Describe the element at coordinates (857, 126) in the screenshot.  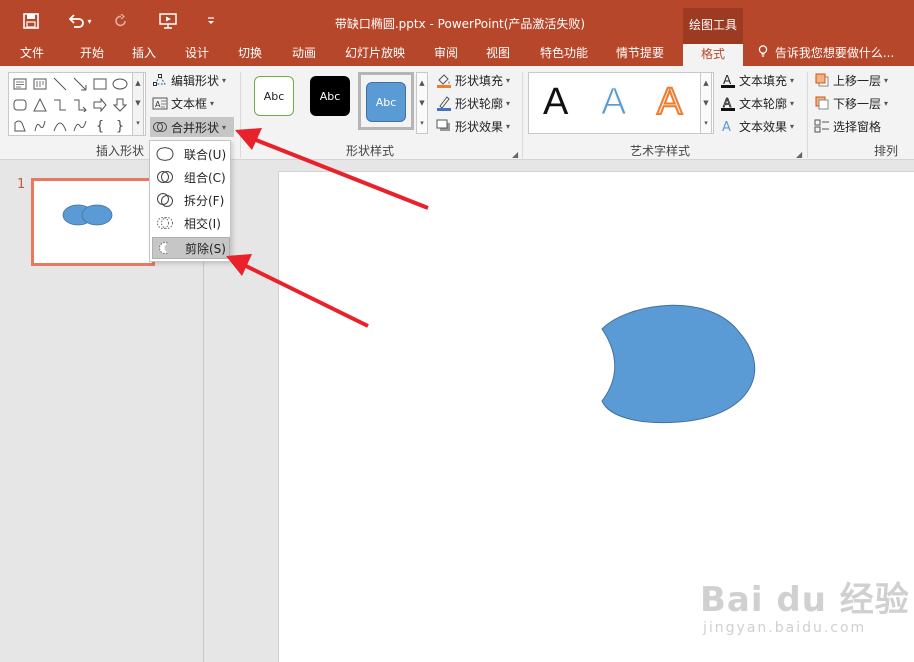
I see `selection-pane-label: 选择窗格` at that location.